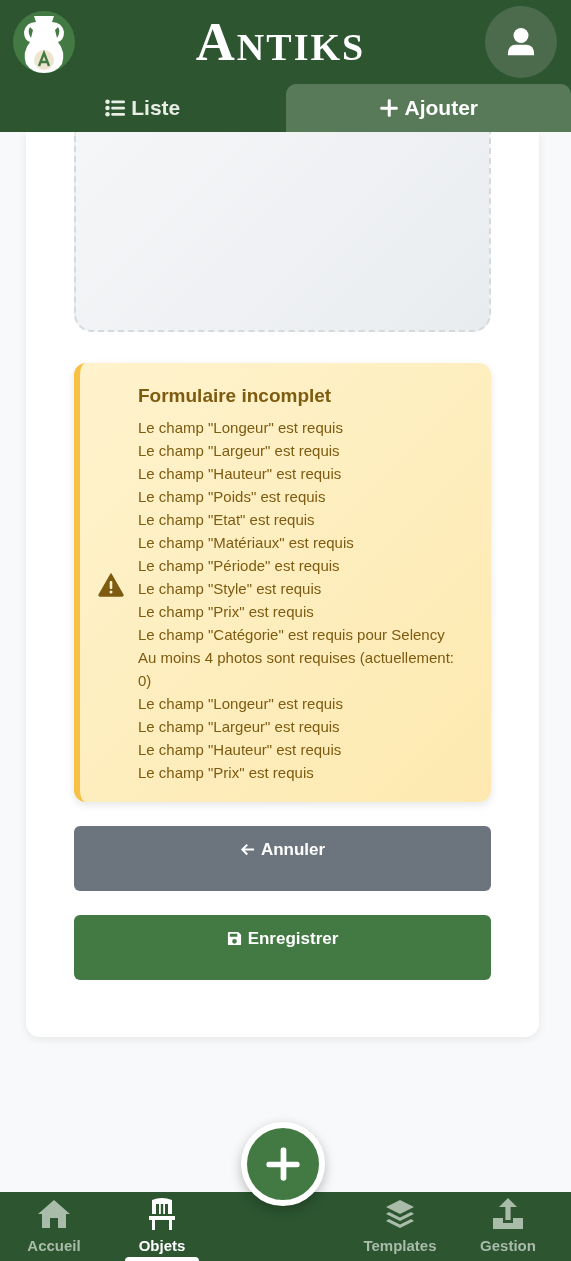 The height and width of the screenshot is (1261, 571). What do you see at coordinates (162, 1214) in the screenshot?
I see `chair-icon` at bounding box center [162, 1214].